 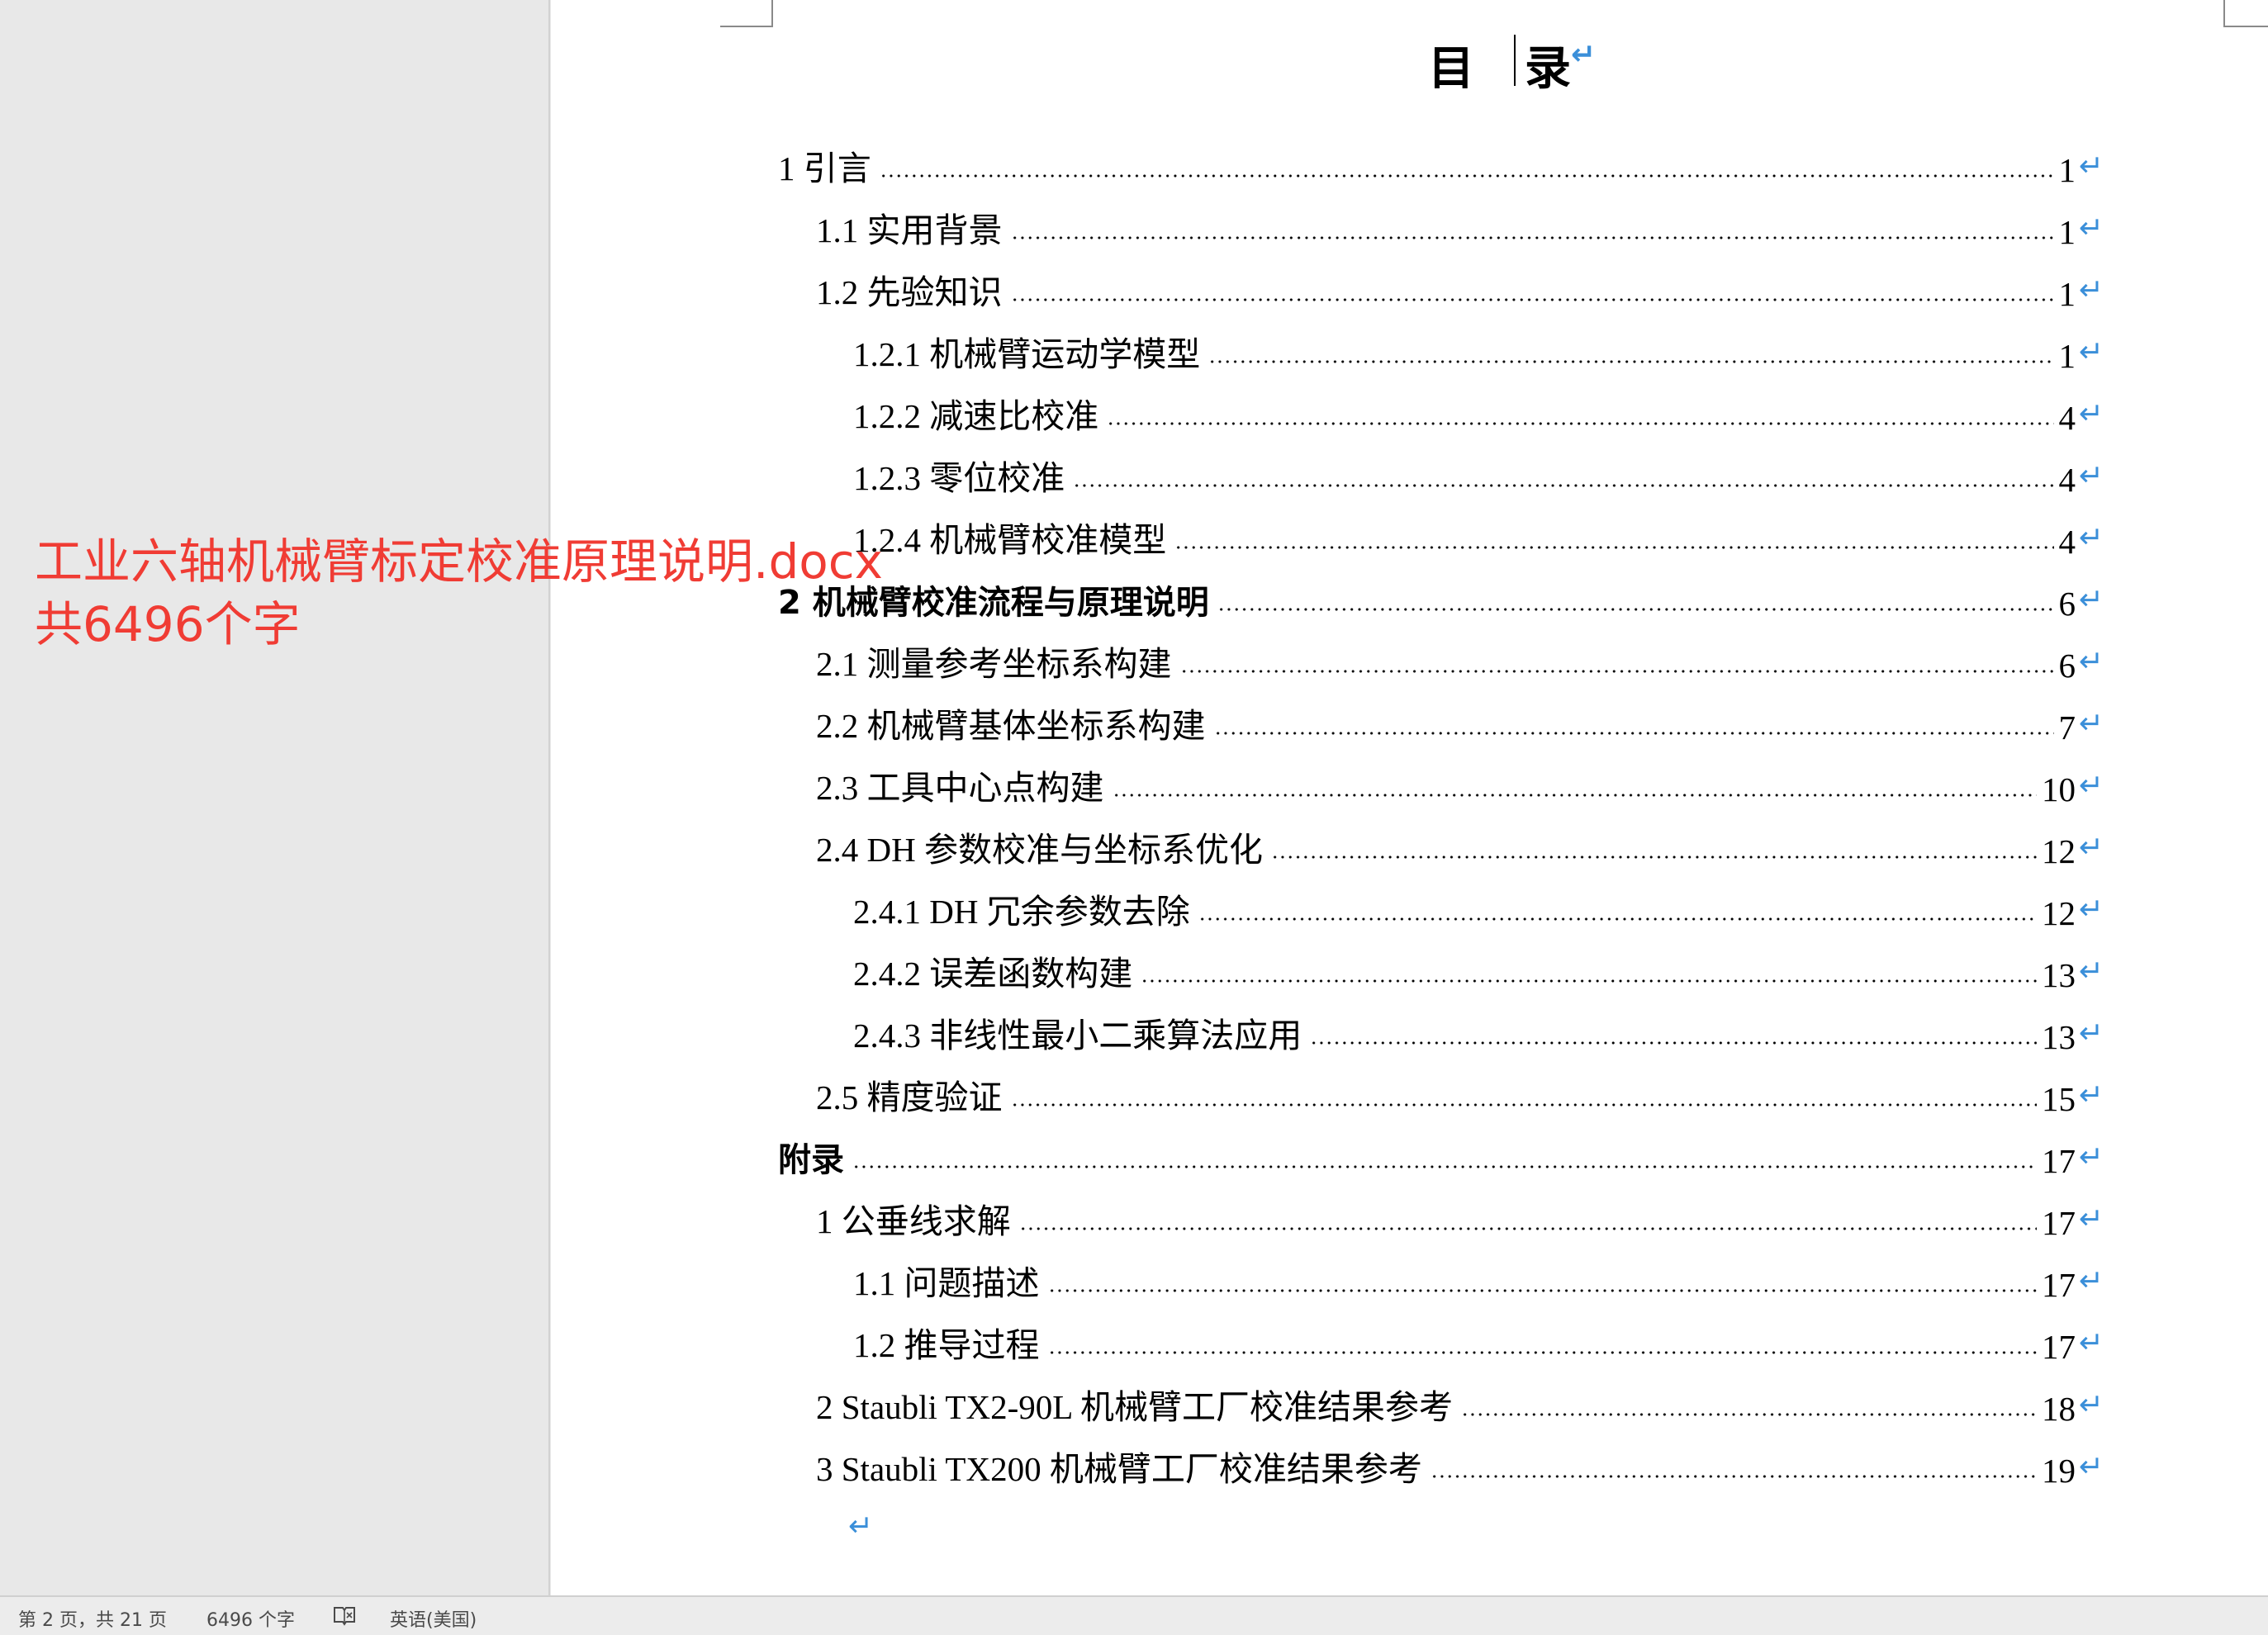 I want to click on text-cursor, so click(x=1515, y=61).